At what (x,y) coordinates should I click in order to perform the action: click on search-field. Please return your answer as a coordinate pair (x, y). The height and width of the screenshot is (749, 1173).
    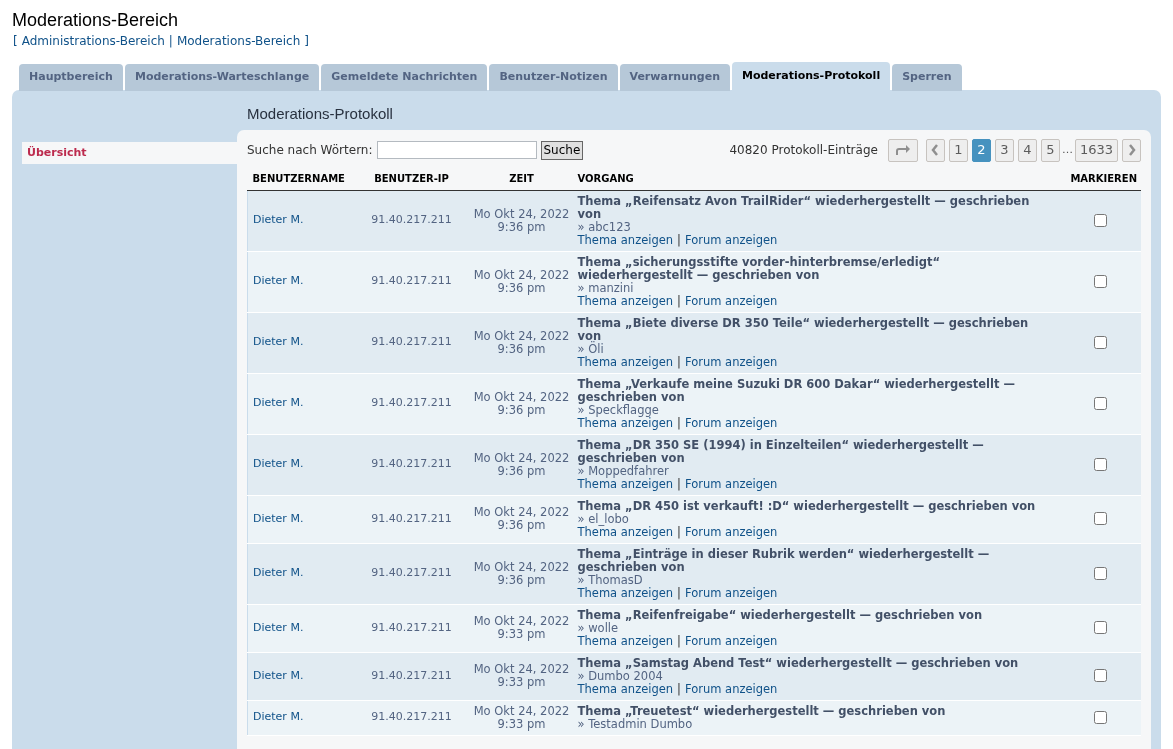
    Looking at the image, I should click on (456, 150).